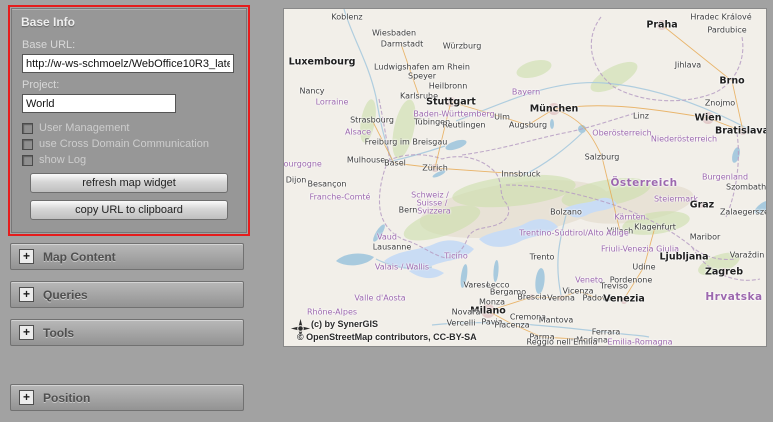 The height and width of the screenshot is (422, 773). What do you see at coordinates (127, 332) in the screenshot?
I see `panel-tools: + Tools` at bounding box center [127, 332].